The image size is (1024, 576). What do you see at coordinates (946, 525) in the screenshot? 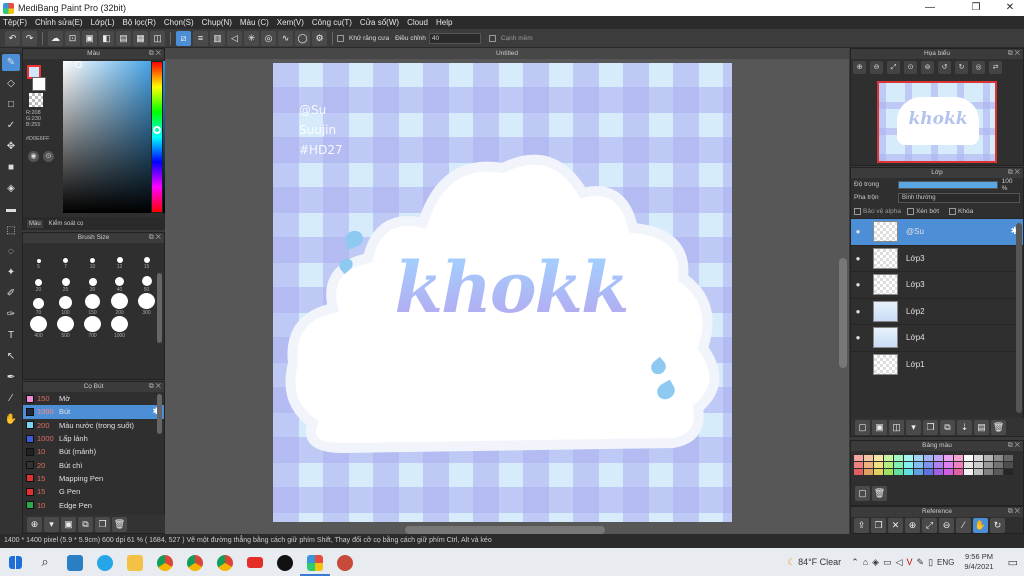
I see `reference-zoom-out-icon: ⊖` at bounding box center [946, 525].